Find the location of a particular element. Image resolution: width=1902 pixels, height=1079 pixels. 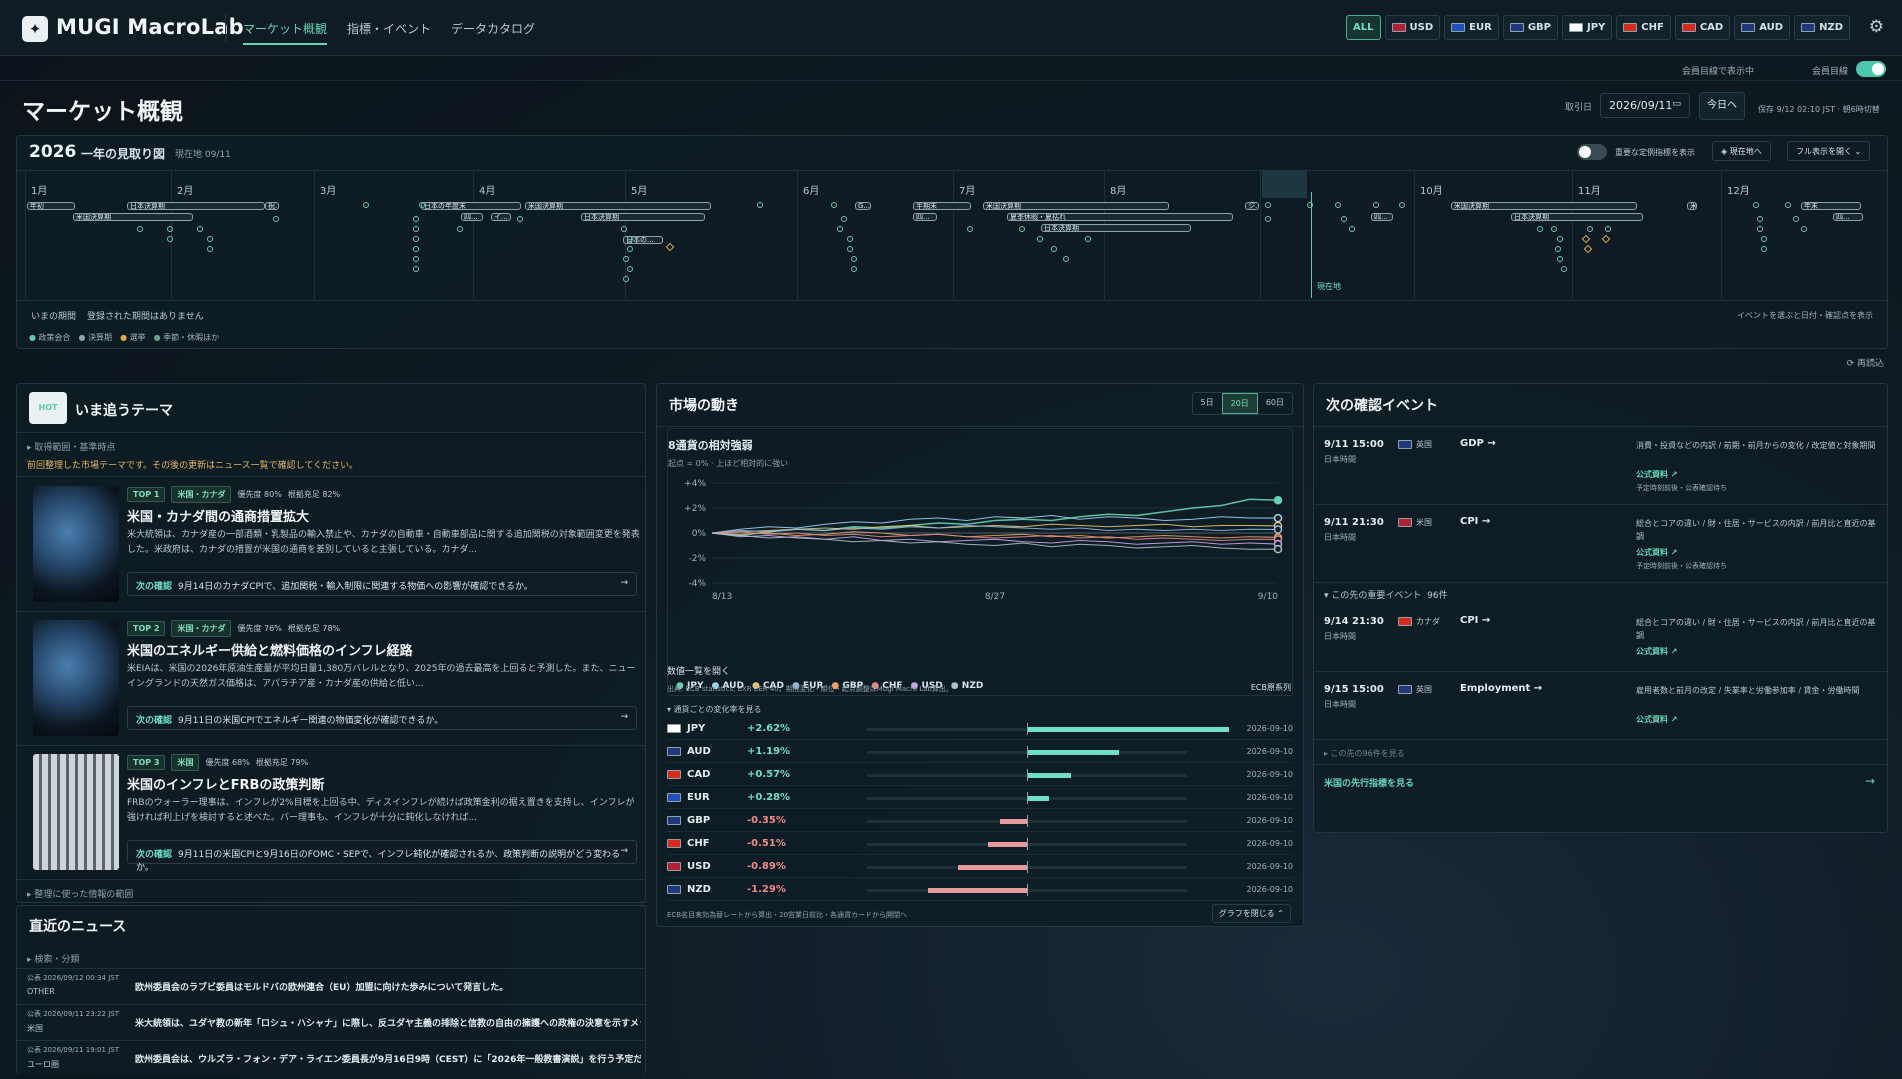

change-row: CHF -0.51% 2026-09-10 is located at coordinates (980, 844).